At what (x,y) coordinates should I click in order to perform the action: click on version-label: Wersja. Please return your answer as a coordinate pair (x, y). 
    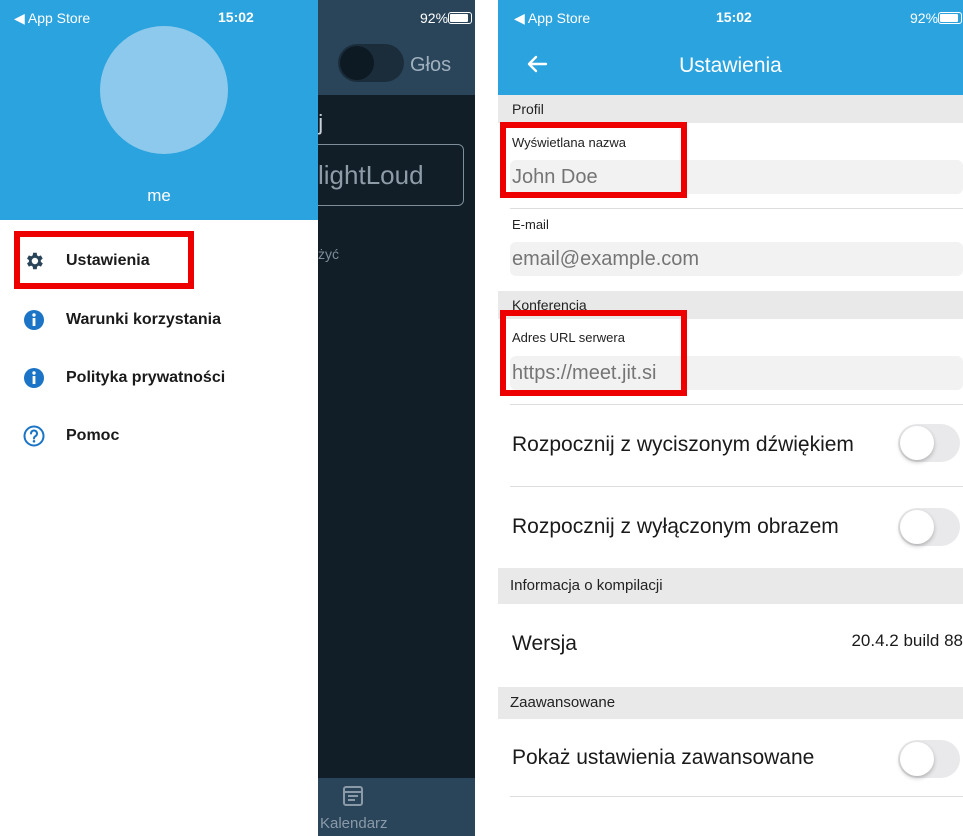
    Looking at the image, I should click on (544, 643).